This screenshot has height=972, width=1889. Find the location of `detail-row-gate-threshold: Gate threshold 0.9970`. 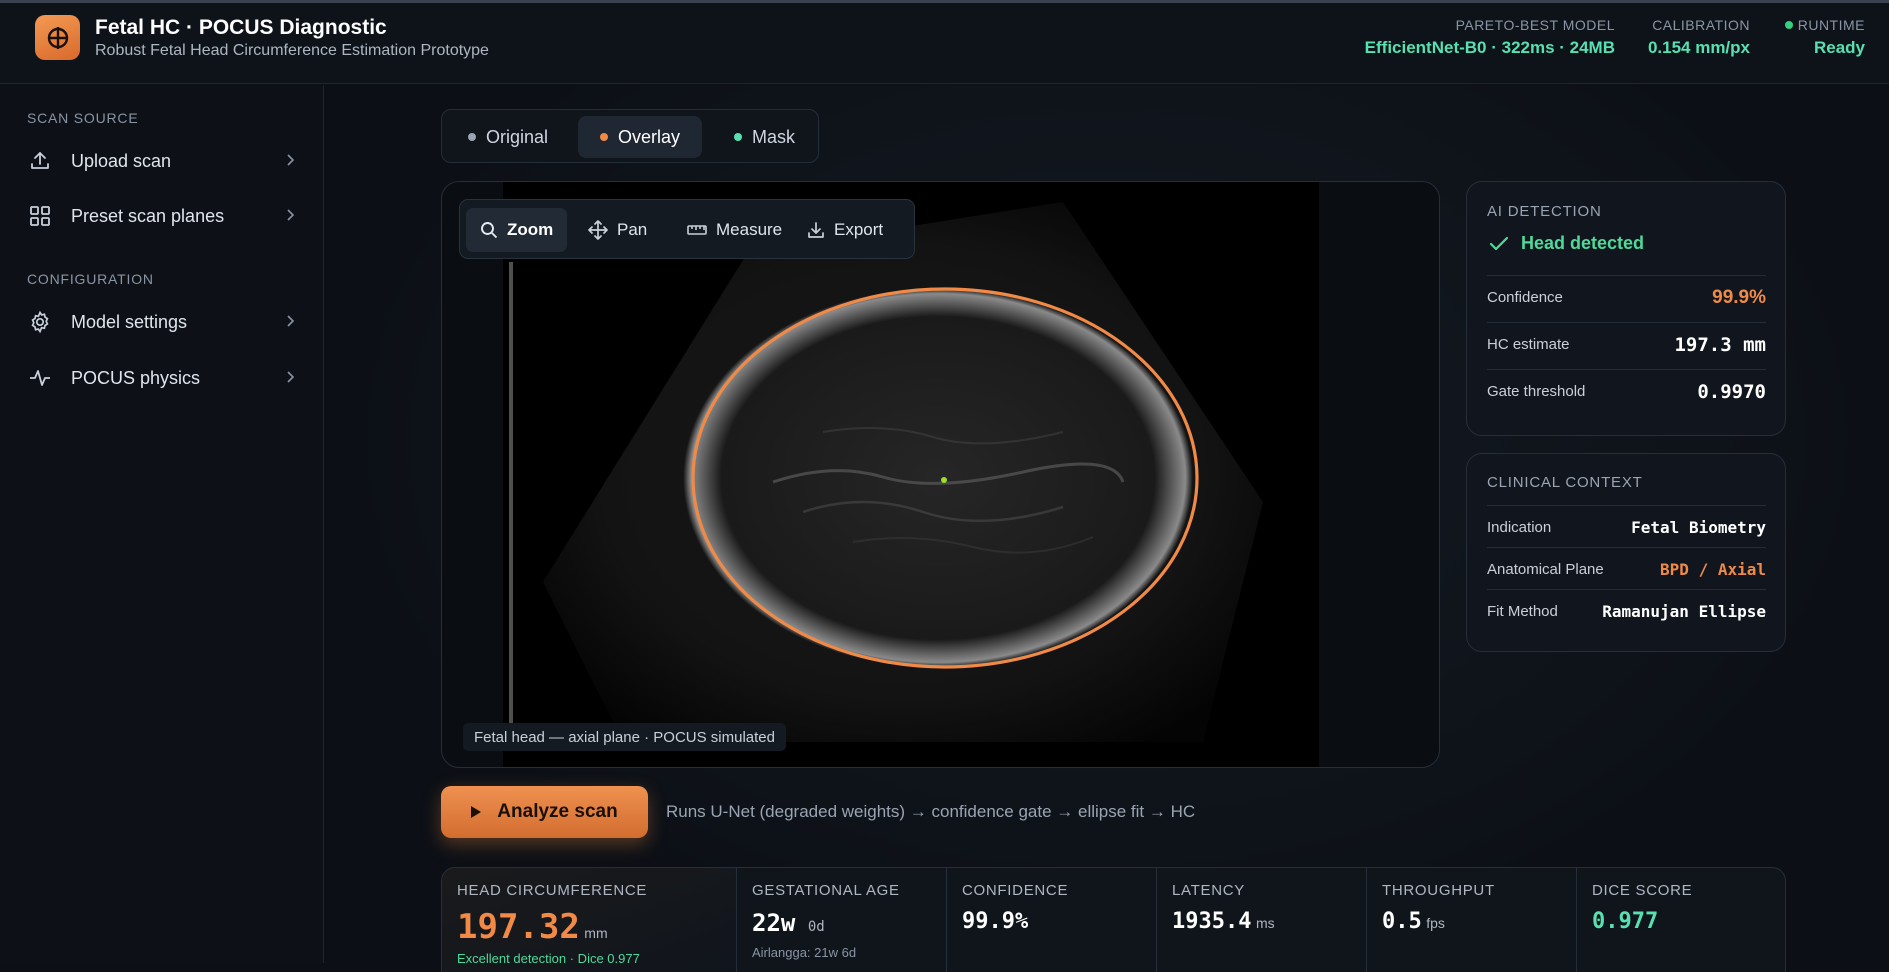

detail-row-gate-threshold: Gate threshold 0.9970 is located at coordinates (1626, 391).